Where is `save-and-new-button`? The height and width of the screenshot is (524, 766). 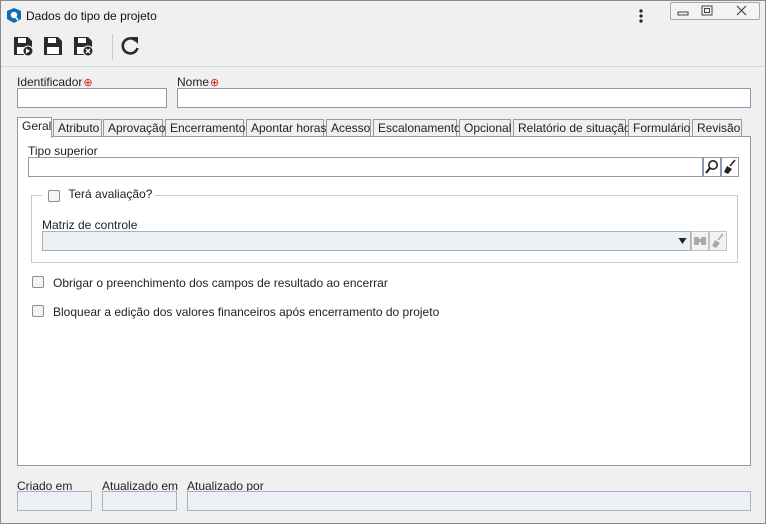
save-and-new-button is located at coordinates (23, 46).